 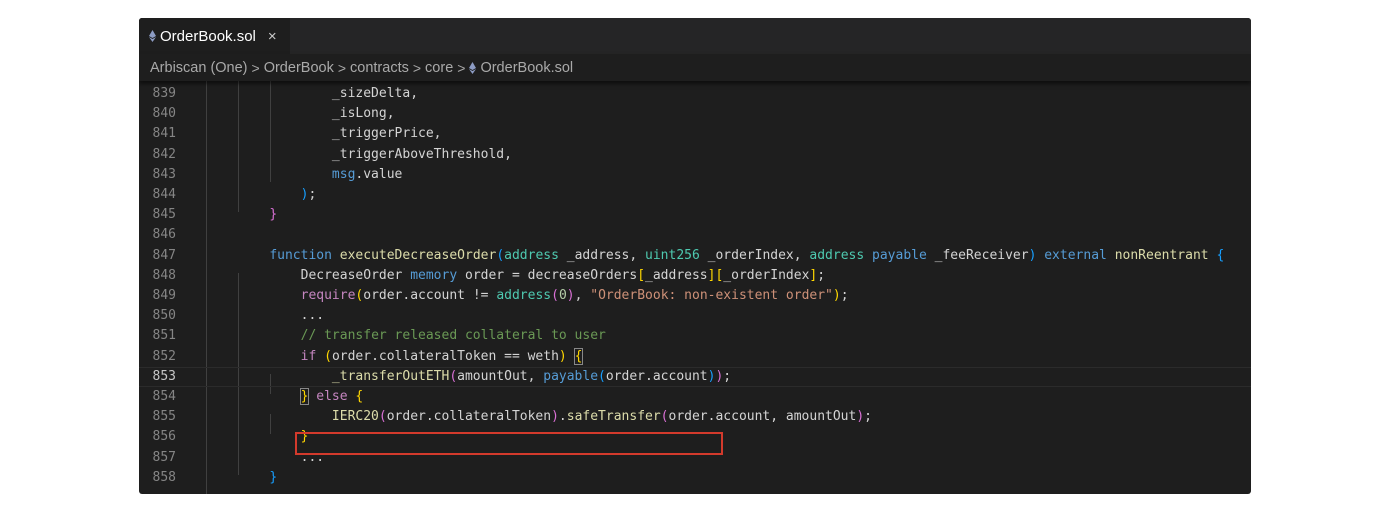 I want to click on code-token: order.account !=, so click(x=430, y=295).